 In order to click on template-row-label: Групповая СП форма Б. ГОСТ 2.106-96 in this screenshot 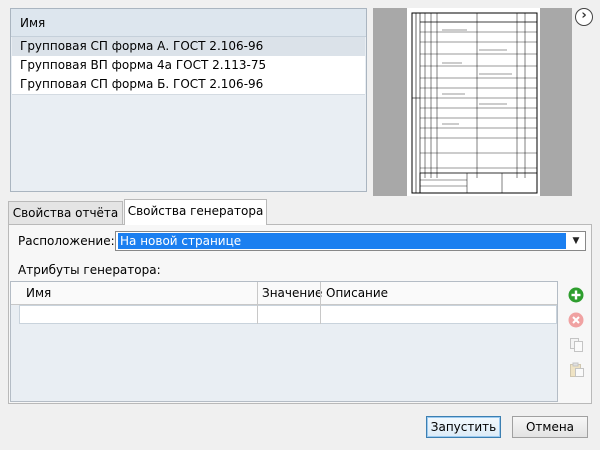, I will do `click(142, 84)`.